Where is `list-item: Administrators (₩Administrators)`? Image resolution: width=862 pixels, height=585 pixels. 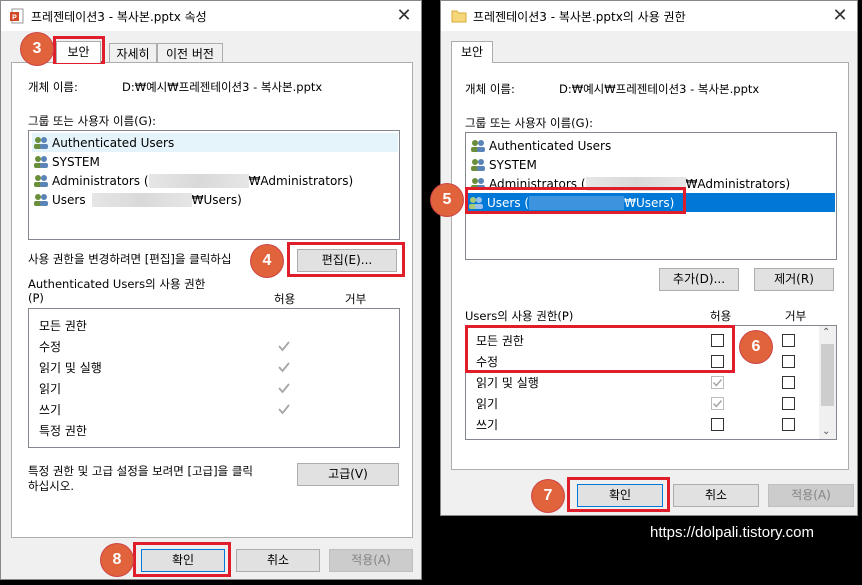
list-item: Administrators (₩Administrators) is located at coordinates (192, 180).